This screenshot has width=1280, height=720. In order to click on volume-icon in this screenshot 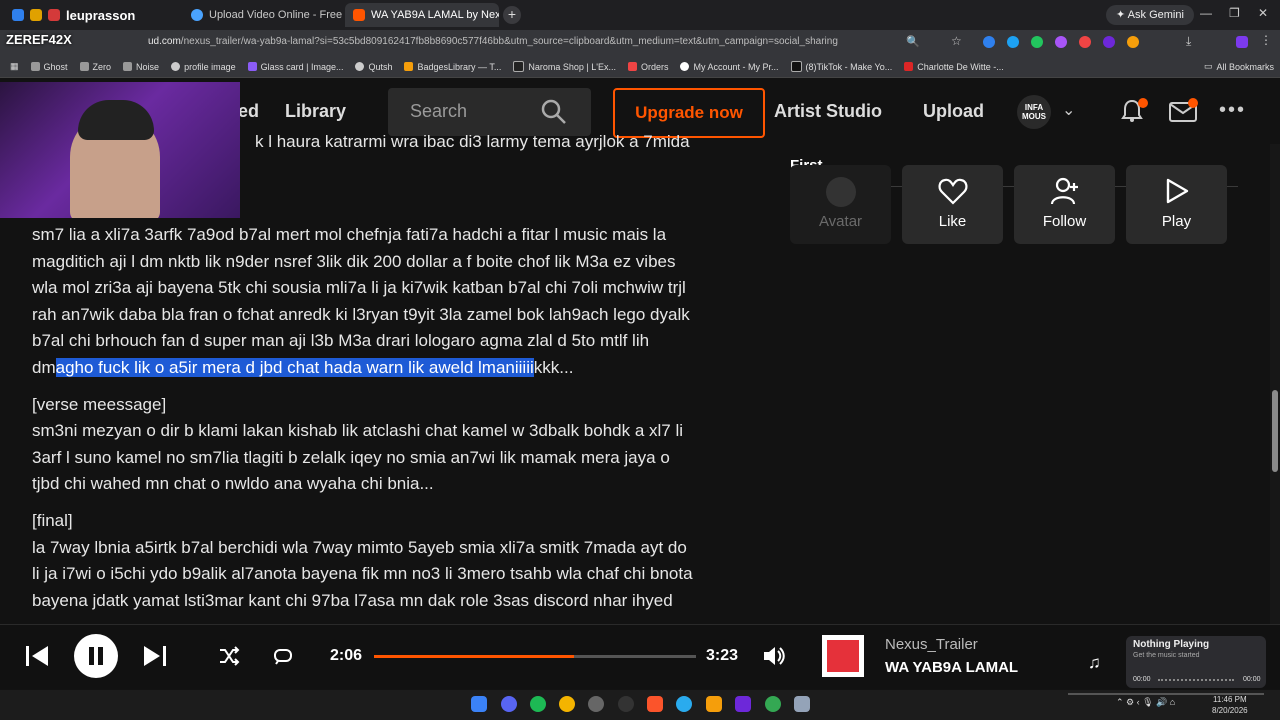, I will do `click(774, 656)`.